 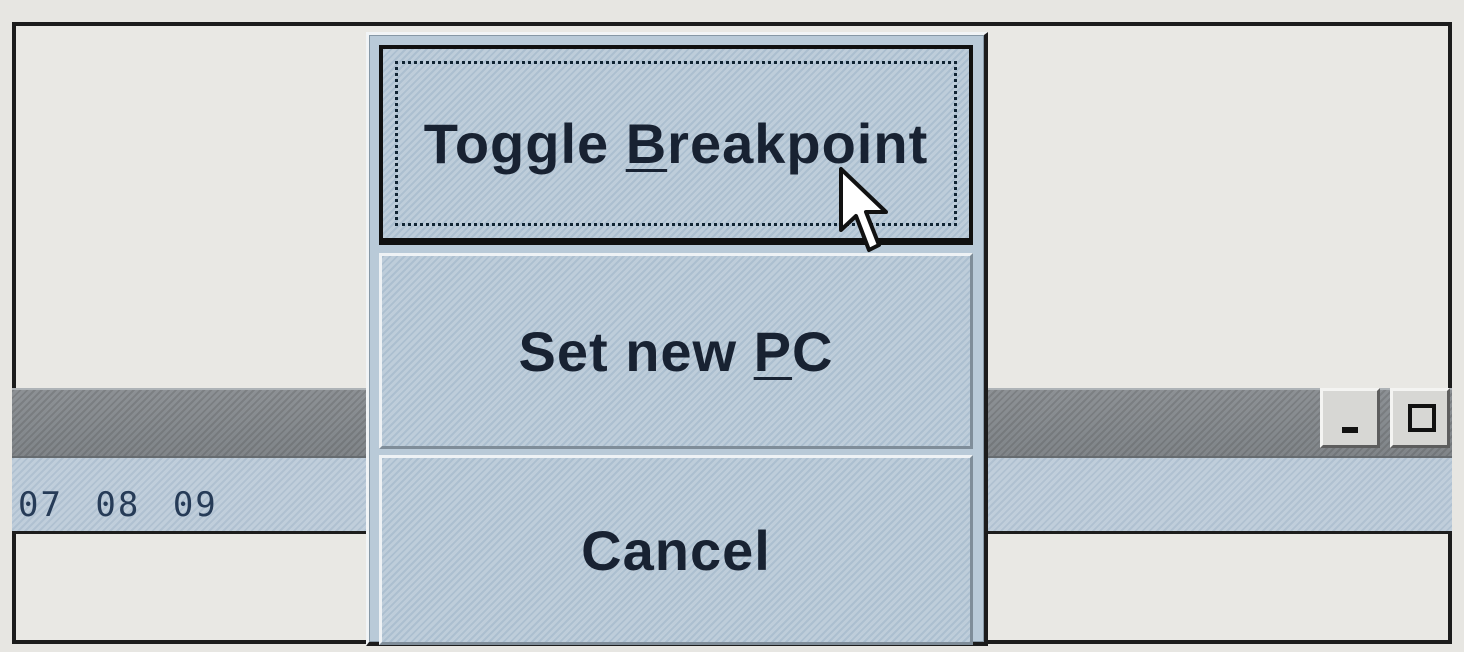 I want to click on window-controls, so click(x=1385, y=418).